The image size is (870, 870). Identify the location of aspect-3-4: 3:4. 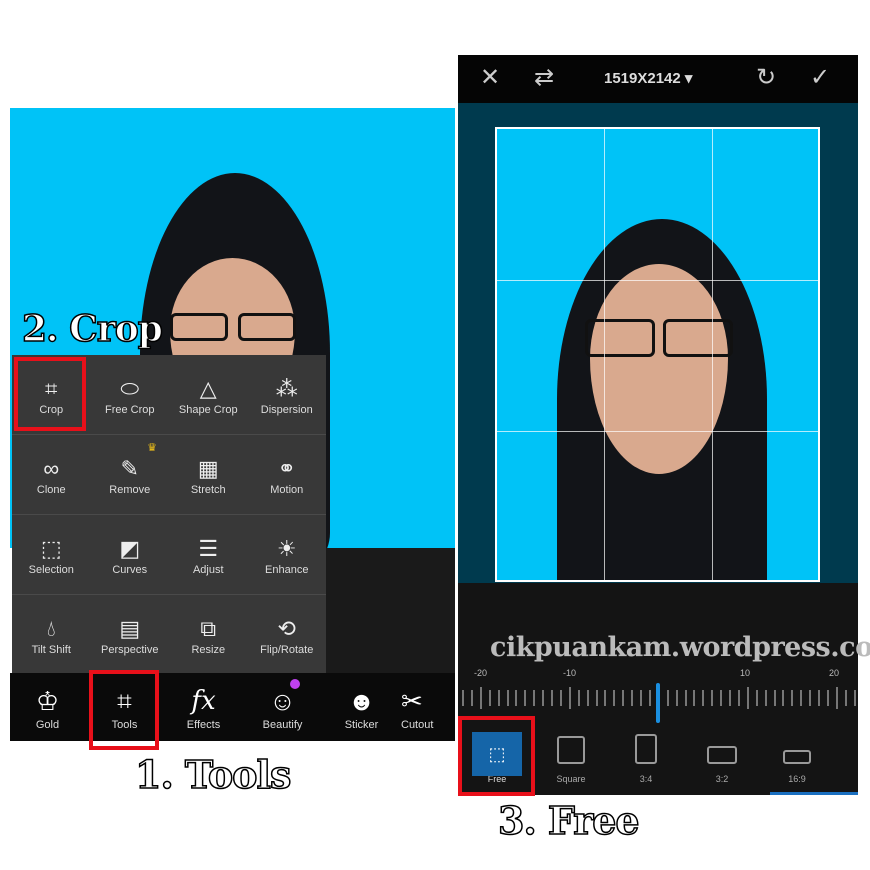
(646, 759).